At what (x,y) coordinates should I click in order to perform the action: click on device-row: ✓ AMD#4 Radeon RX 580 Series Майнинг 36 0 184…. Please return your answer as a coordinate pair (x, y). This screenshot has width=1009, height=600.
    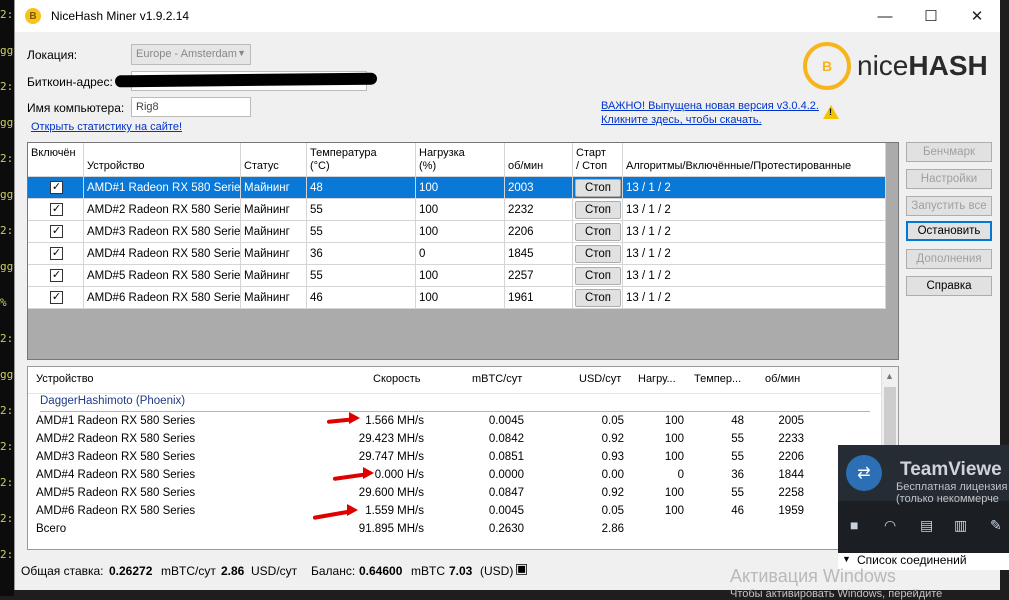
    Looking at the image, I should click on (457, 254).